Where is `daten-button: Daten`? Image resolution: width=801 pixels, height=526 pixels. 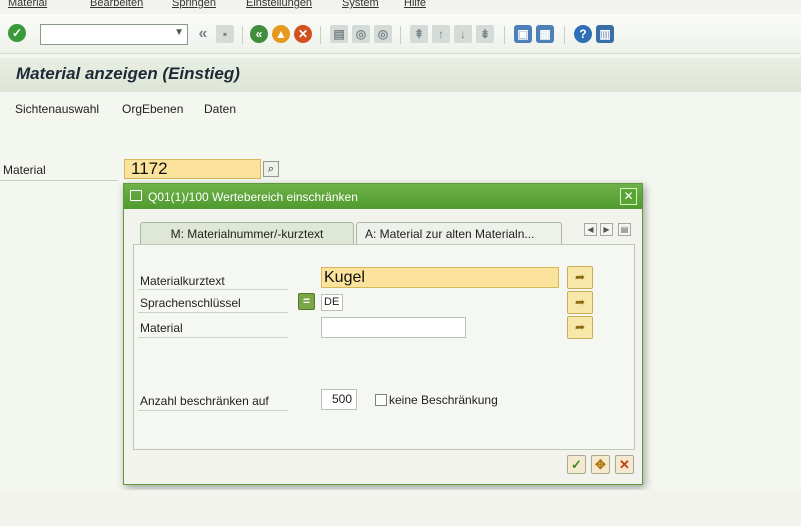
daten-button: Daten is located at coordinates (220, 109).